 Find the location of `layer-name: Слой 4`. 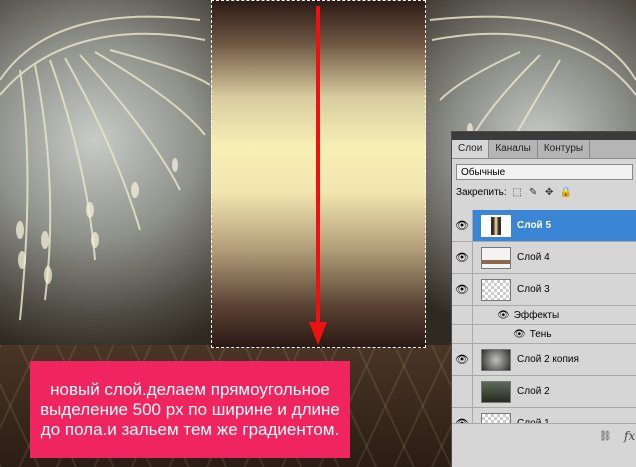

layer-name: Слой 4 is located at coordinates (533, 257).